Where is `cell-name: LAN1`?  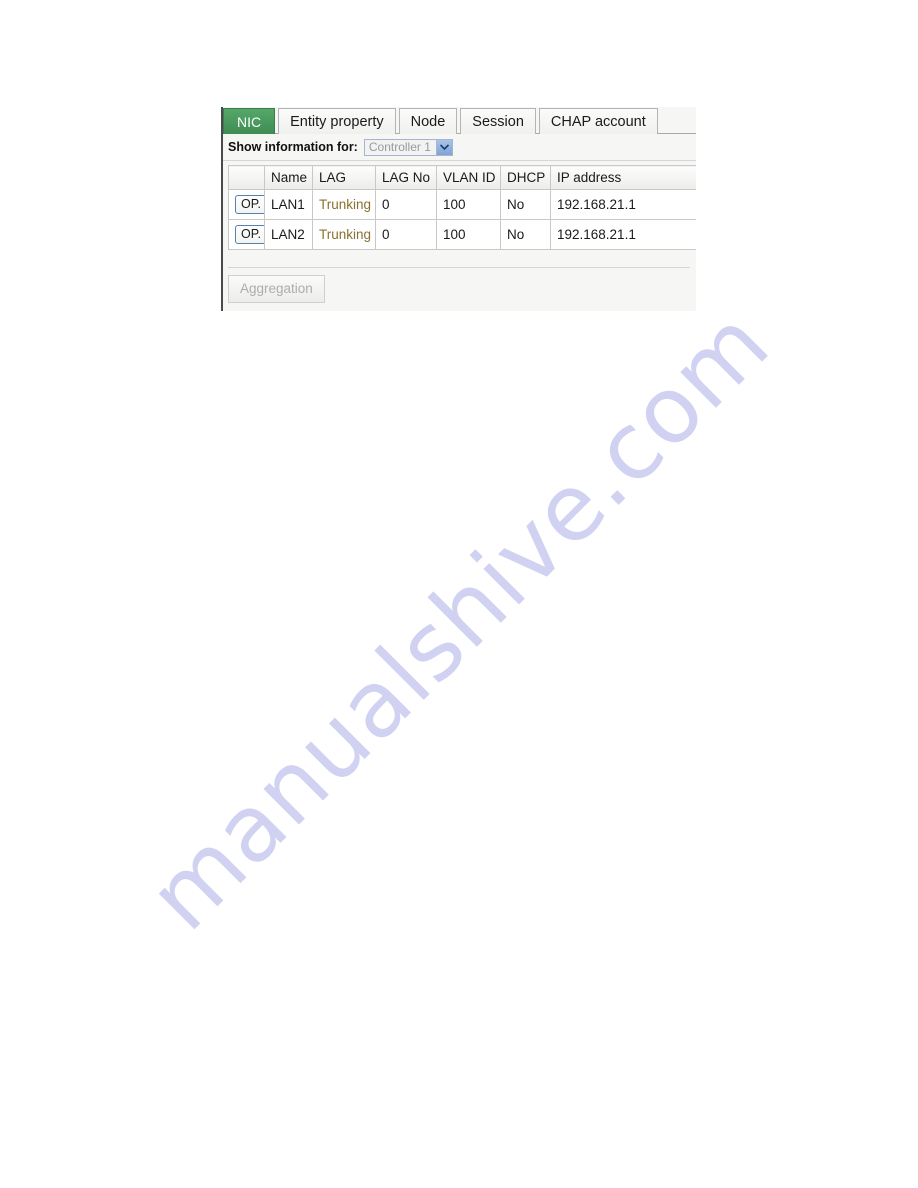 cell-name: LAN1 is located at coordinates (288, 204).